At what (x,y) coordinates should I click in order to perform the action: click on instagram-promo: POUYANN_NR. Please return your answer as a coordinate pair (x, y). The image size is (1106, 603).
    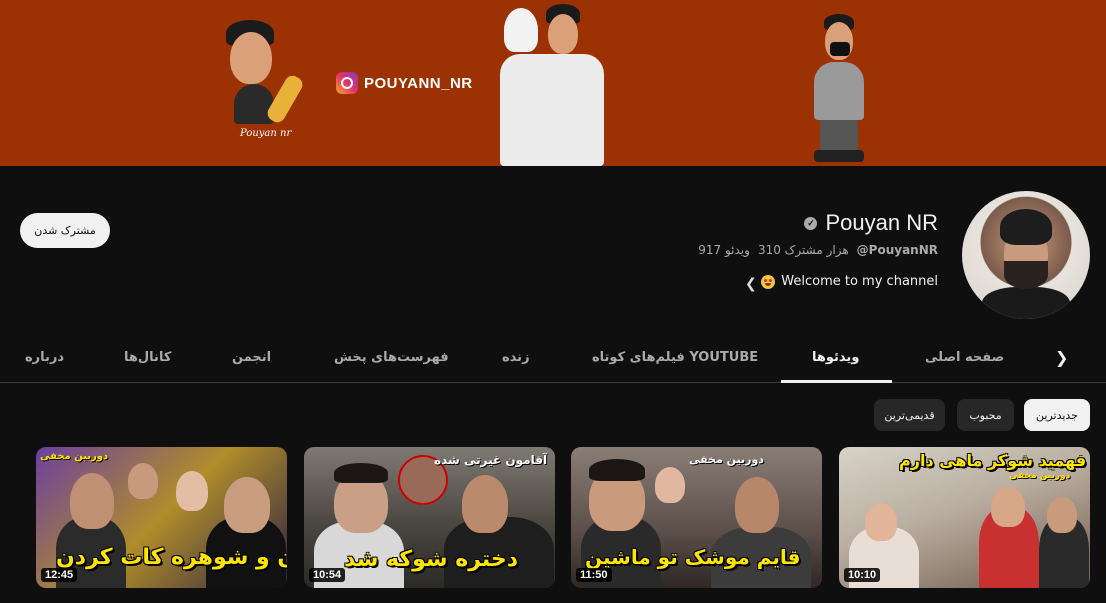
    Looking at the image, I should click on (404, 83).